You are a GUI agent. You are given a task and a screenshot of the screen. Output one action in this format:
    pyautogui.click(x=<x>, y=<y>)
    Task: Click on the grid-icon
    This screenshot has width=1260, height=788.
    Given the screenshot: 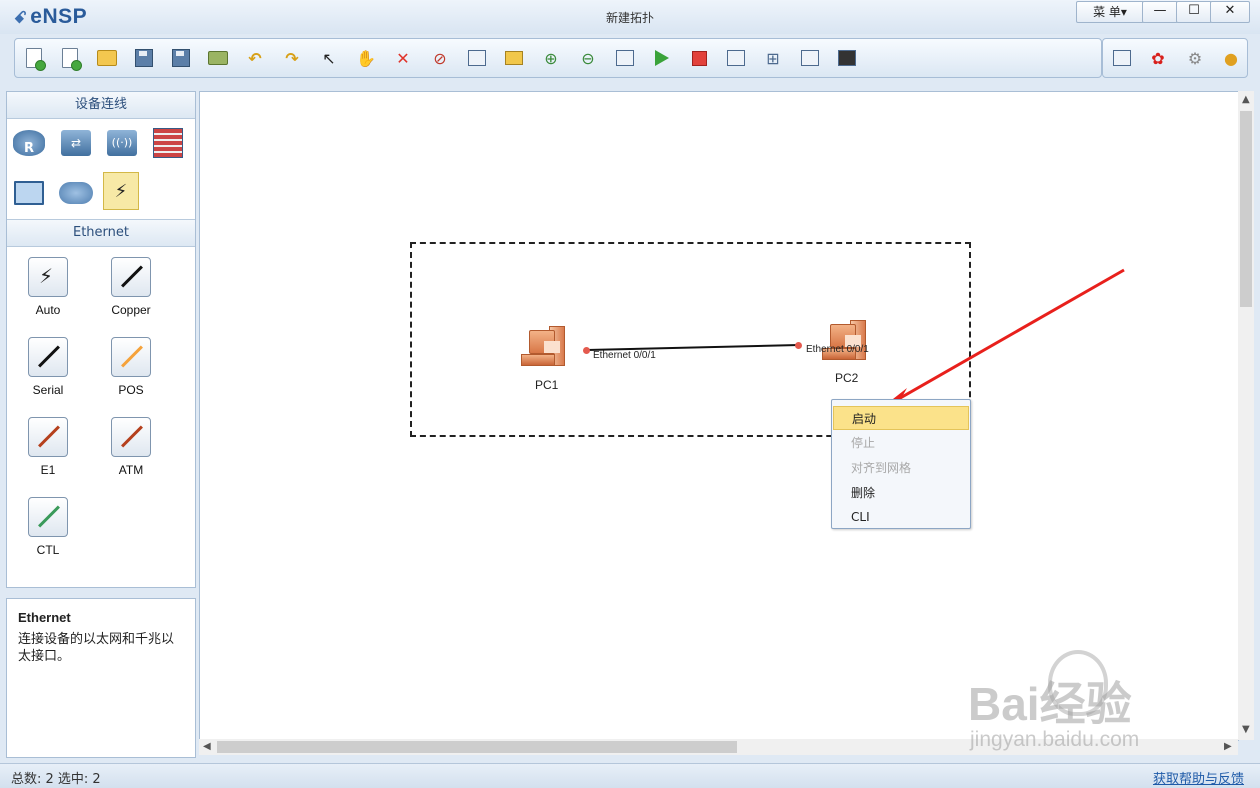 What is the action you would take?
    pyautogui.click(x=810, y=58)
    